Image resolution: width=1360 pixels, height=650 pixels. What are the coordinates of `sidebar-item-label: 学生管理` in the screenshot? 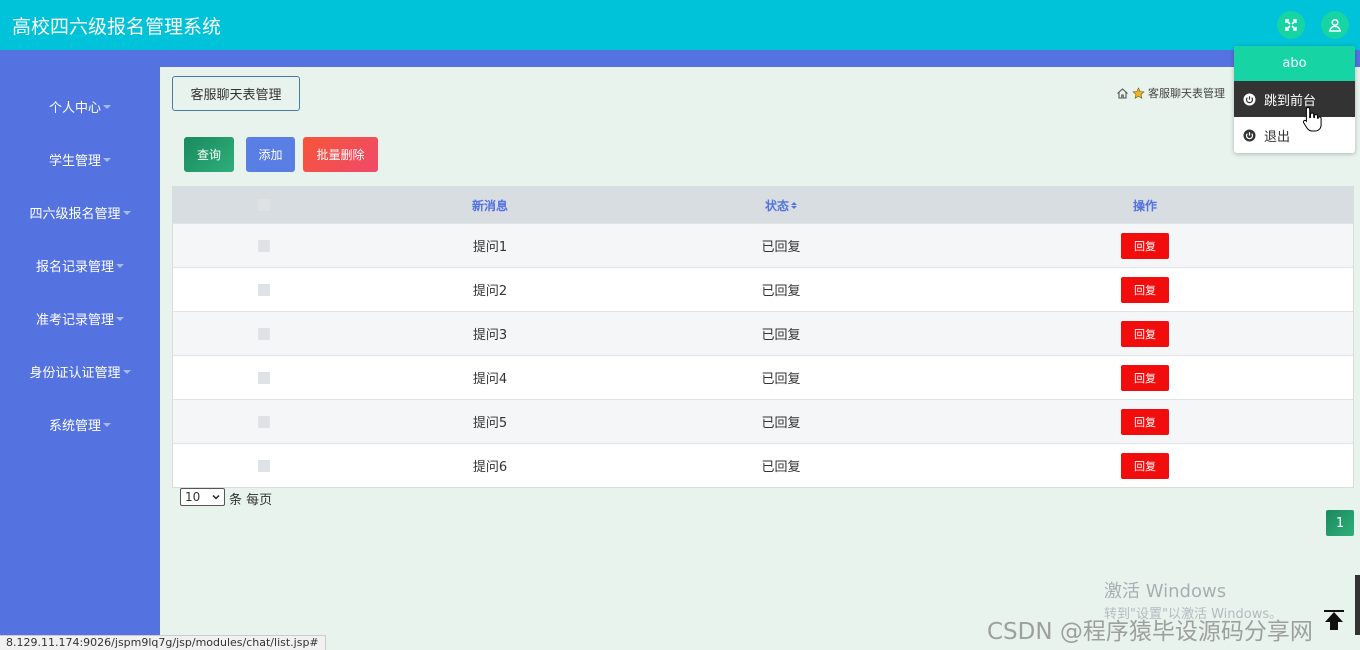 It's located at (74, 161).